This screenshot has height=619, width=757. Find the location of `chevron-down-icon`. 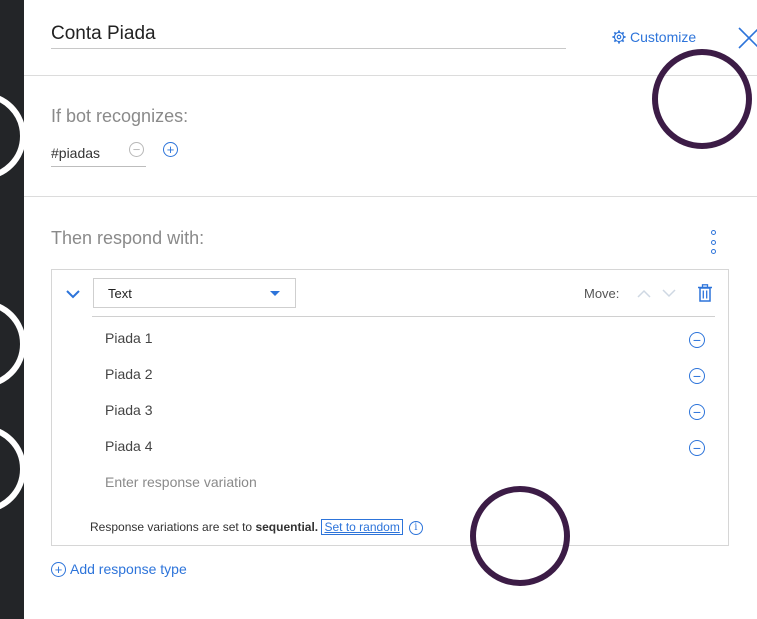

chevron-down-icon is located at coordinates (73, 294).